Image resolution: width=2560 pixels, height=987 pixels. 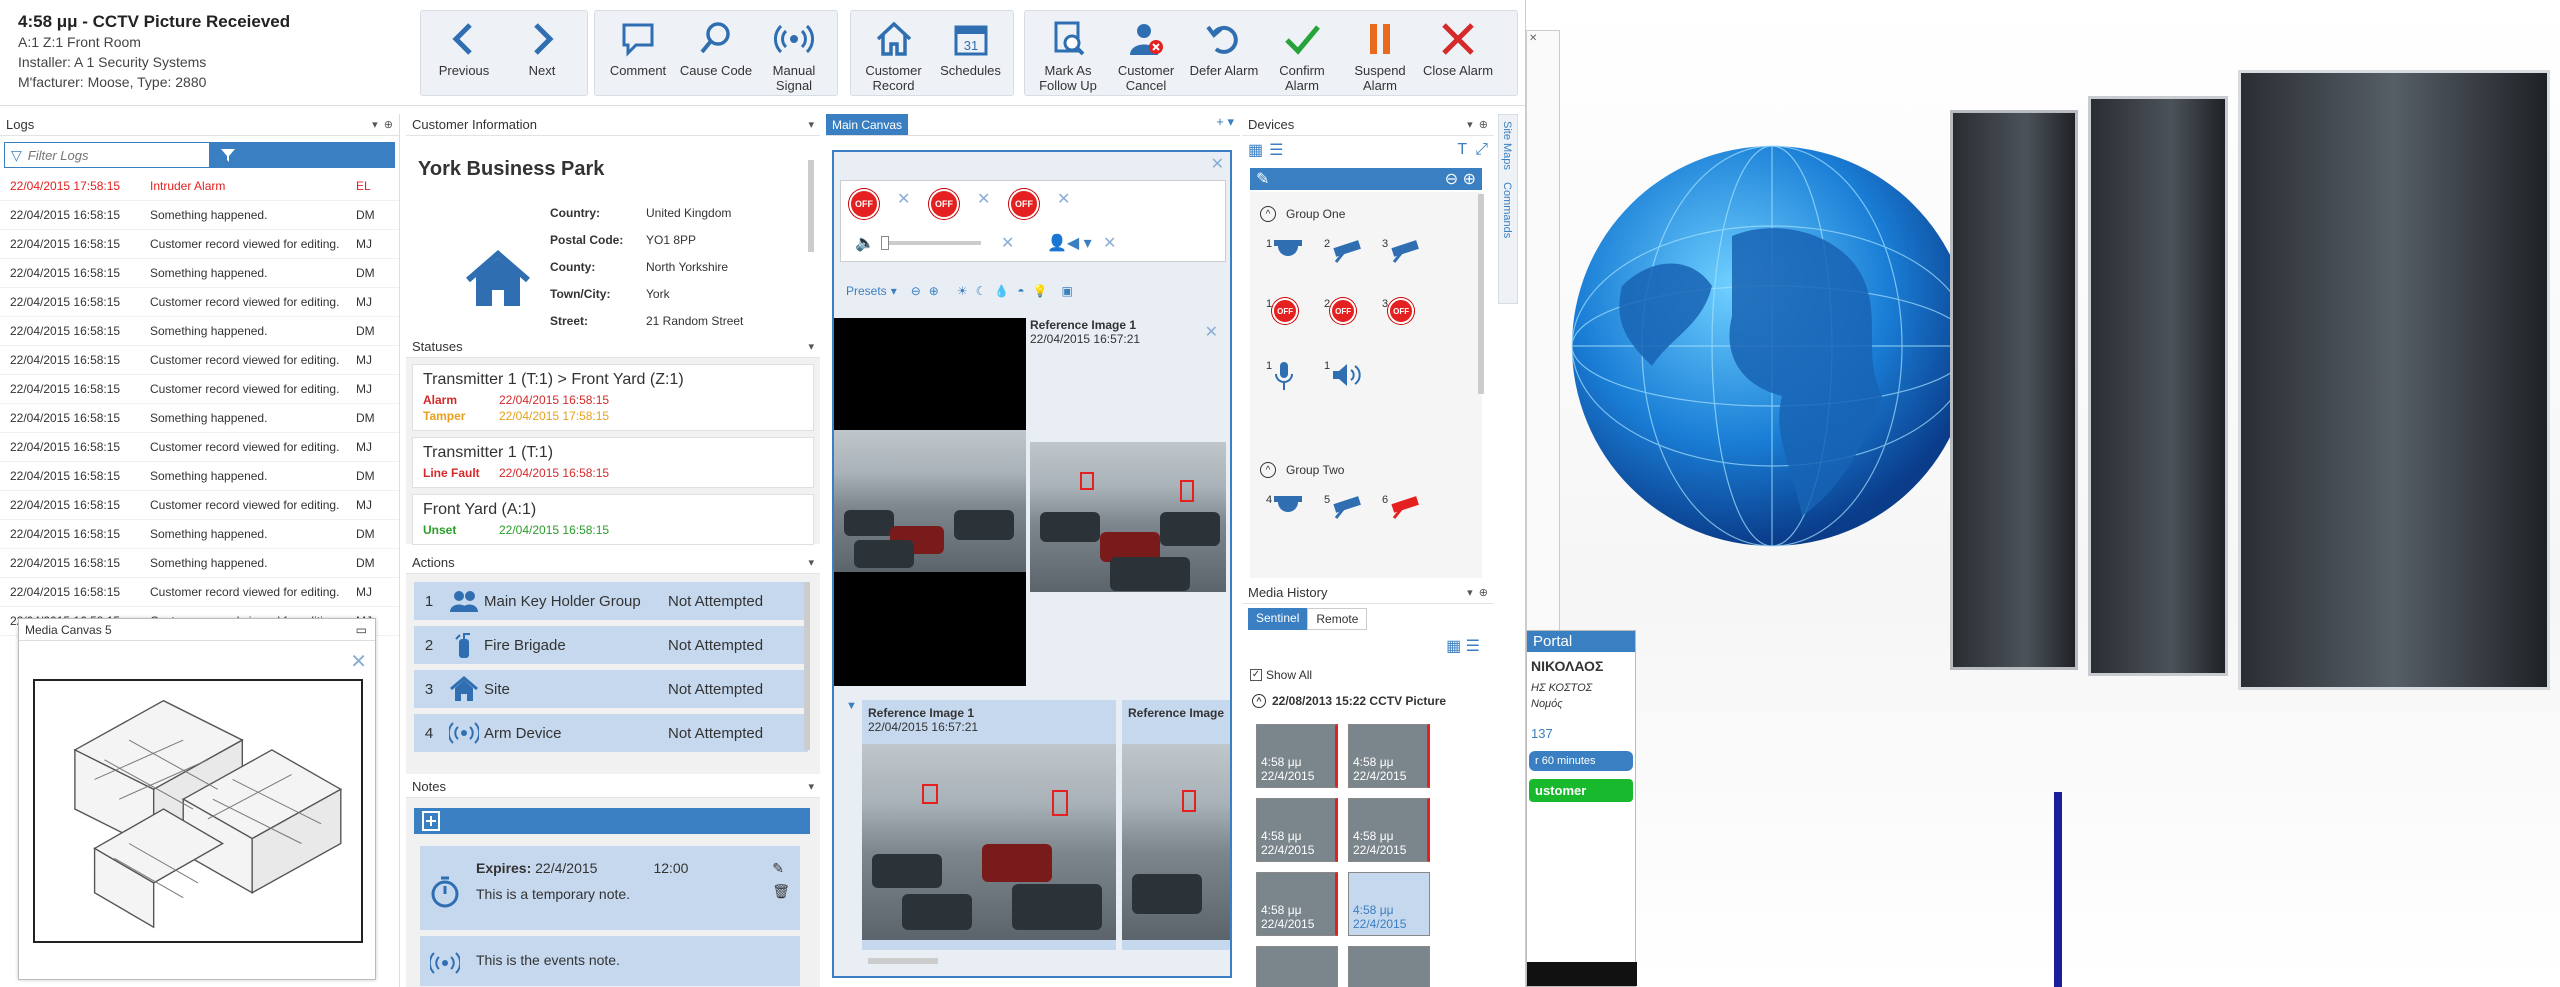 I want to click on list-view-icon: ☰, so click(x=1276, y=150).